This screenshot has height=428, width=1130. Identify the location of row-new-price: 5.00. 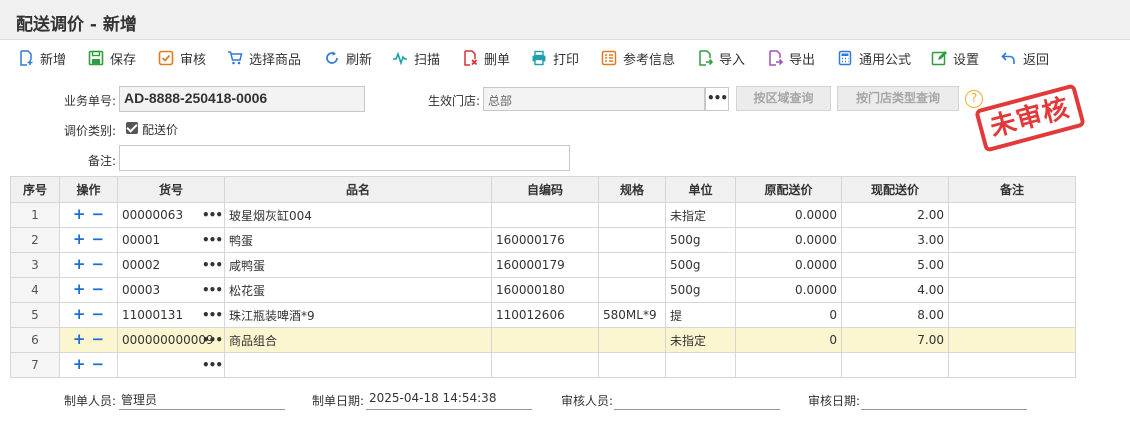
(895, 265).